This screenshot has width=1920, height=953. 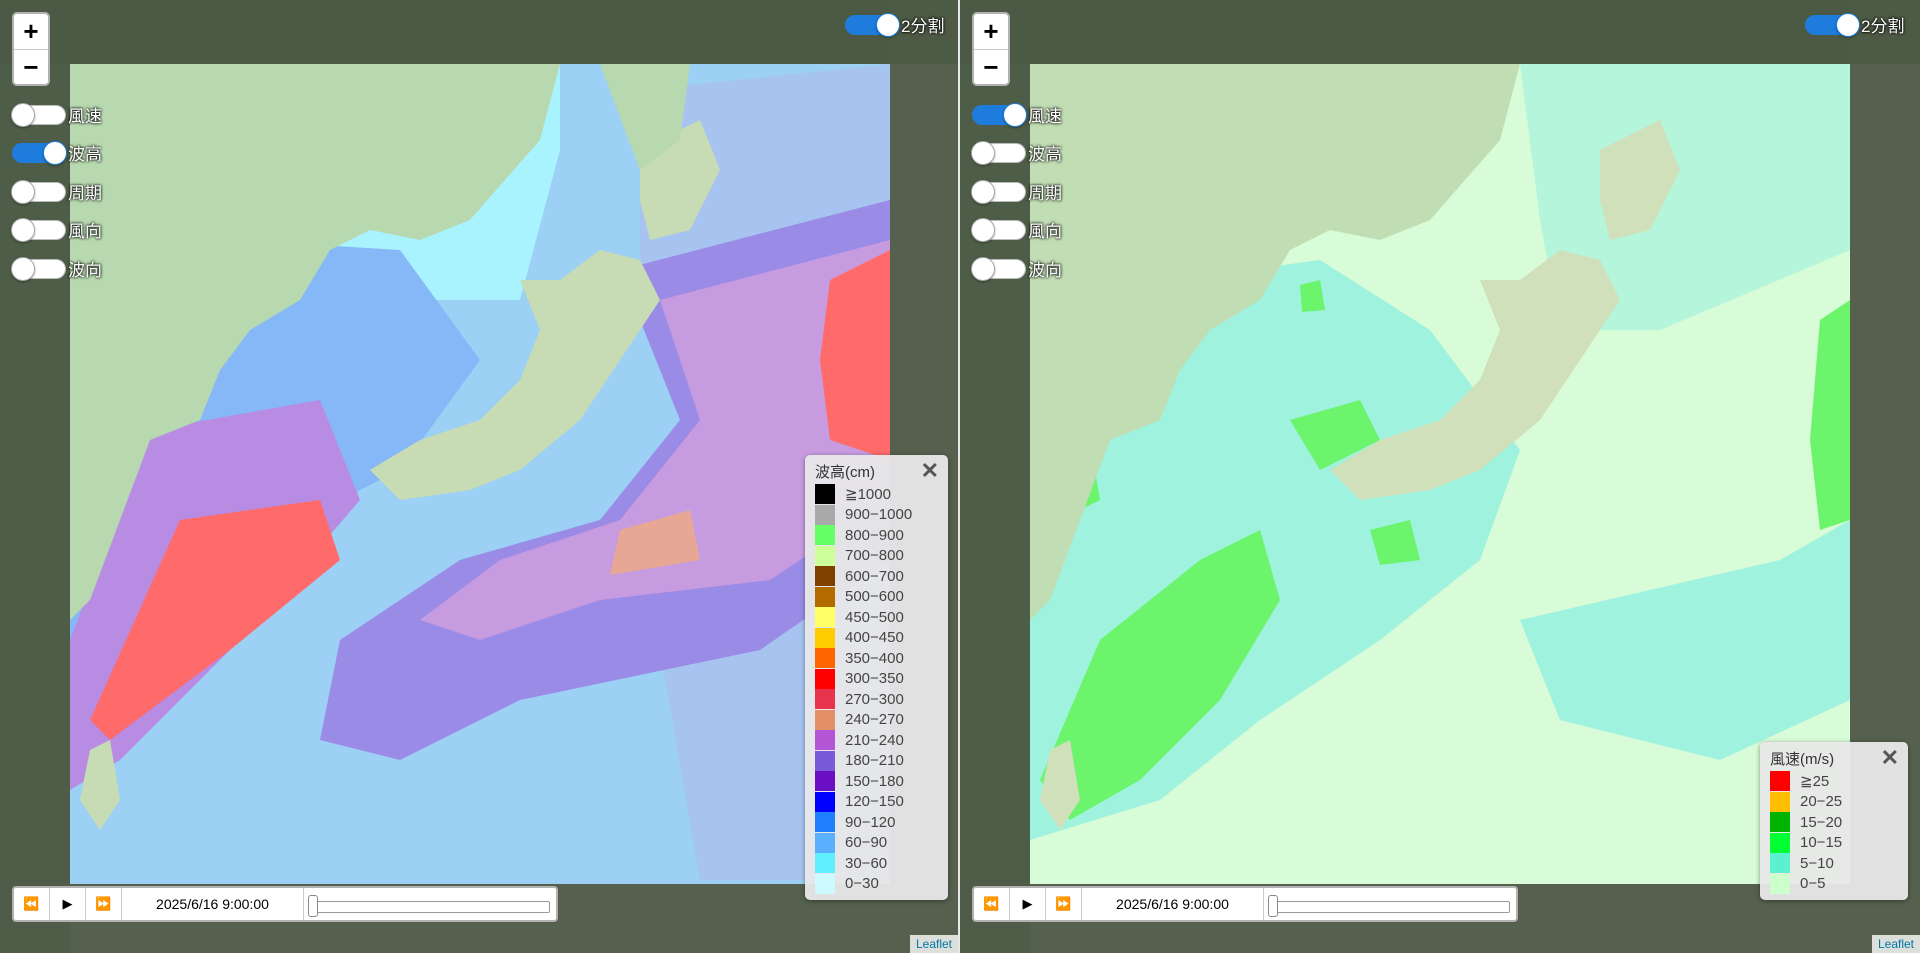 I want to click on legend-label: 700−800, so click(x=874, y=556).